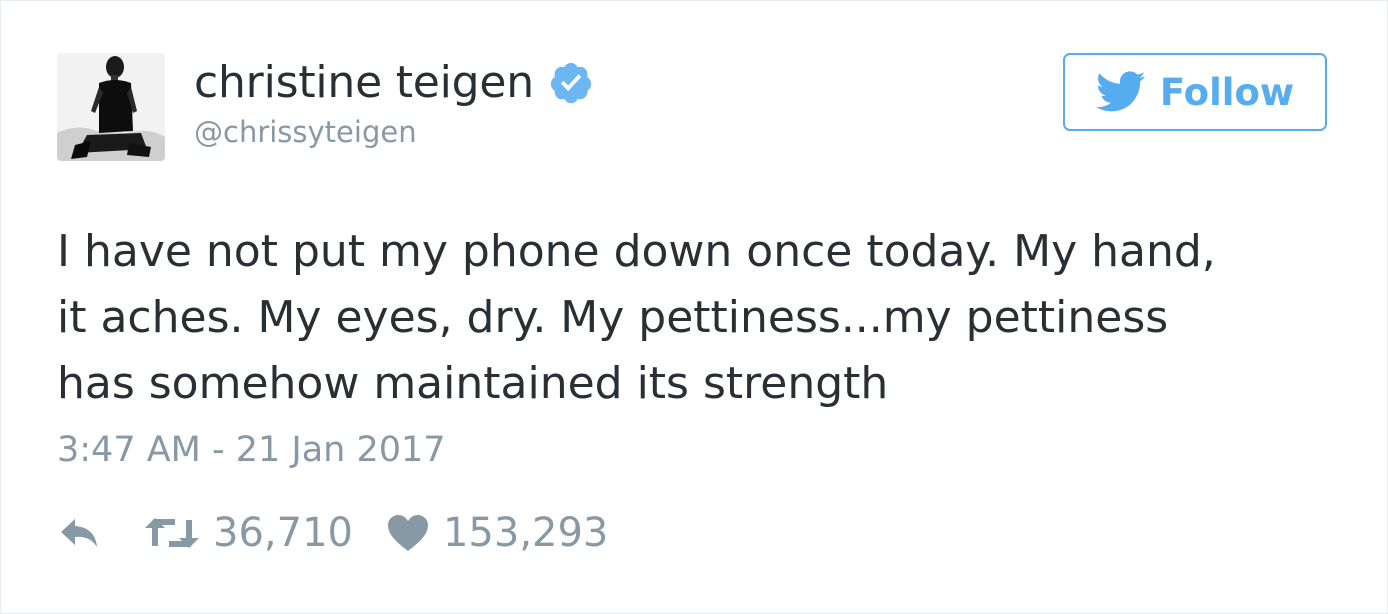  I want to click on name-row: christine teigen, so click(394, 83).